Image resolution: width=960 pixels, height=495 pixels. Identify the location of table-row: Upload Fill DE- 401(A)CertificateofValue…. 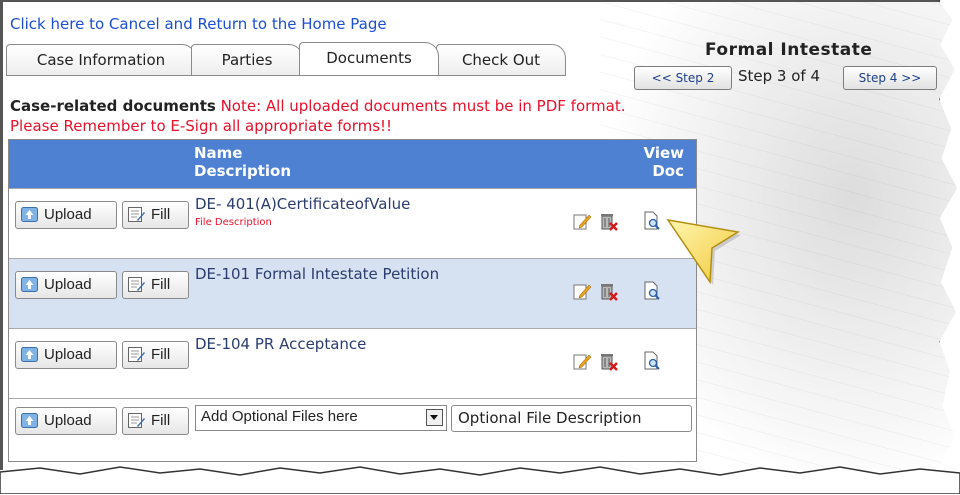
(352, 223).